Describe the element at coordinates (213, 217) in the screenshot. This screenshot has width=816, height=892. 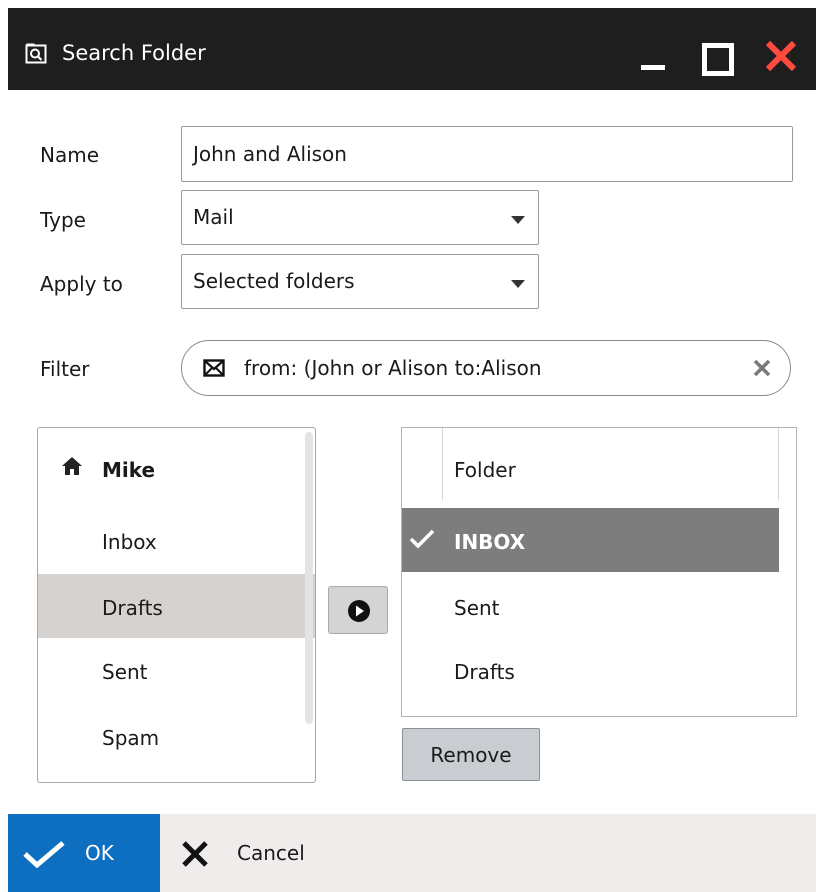
I see `type-select-value: Mail` at that location.